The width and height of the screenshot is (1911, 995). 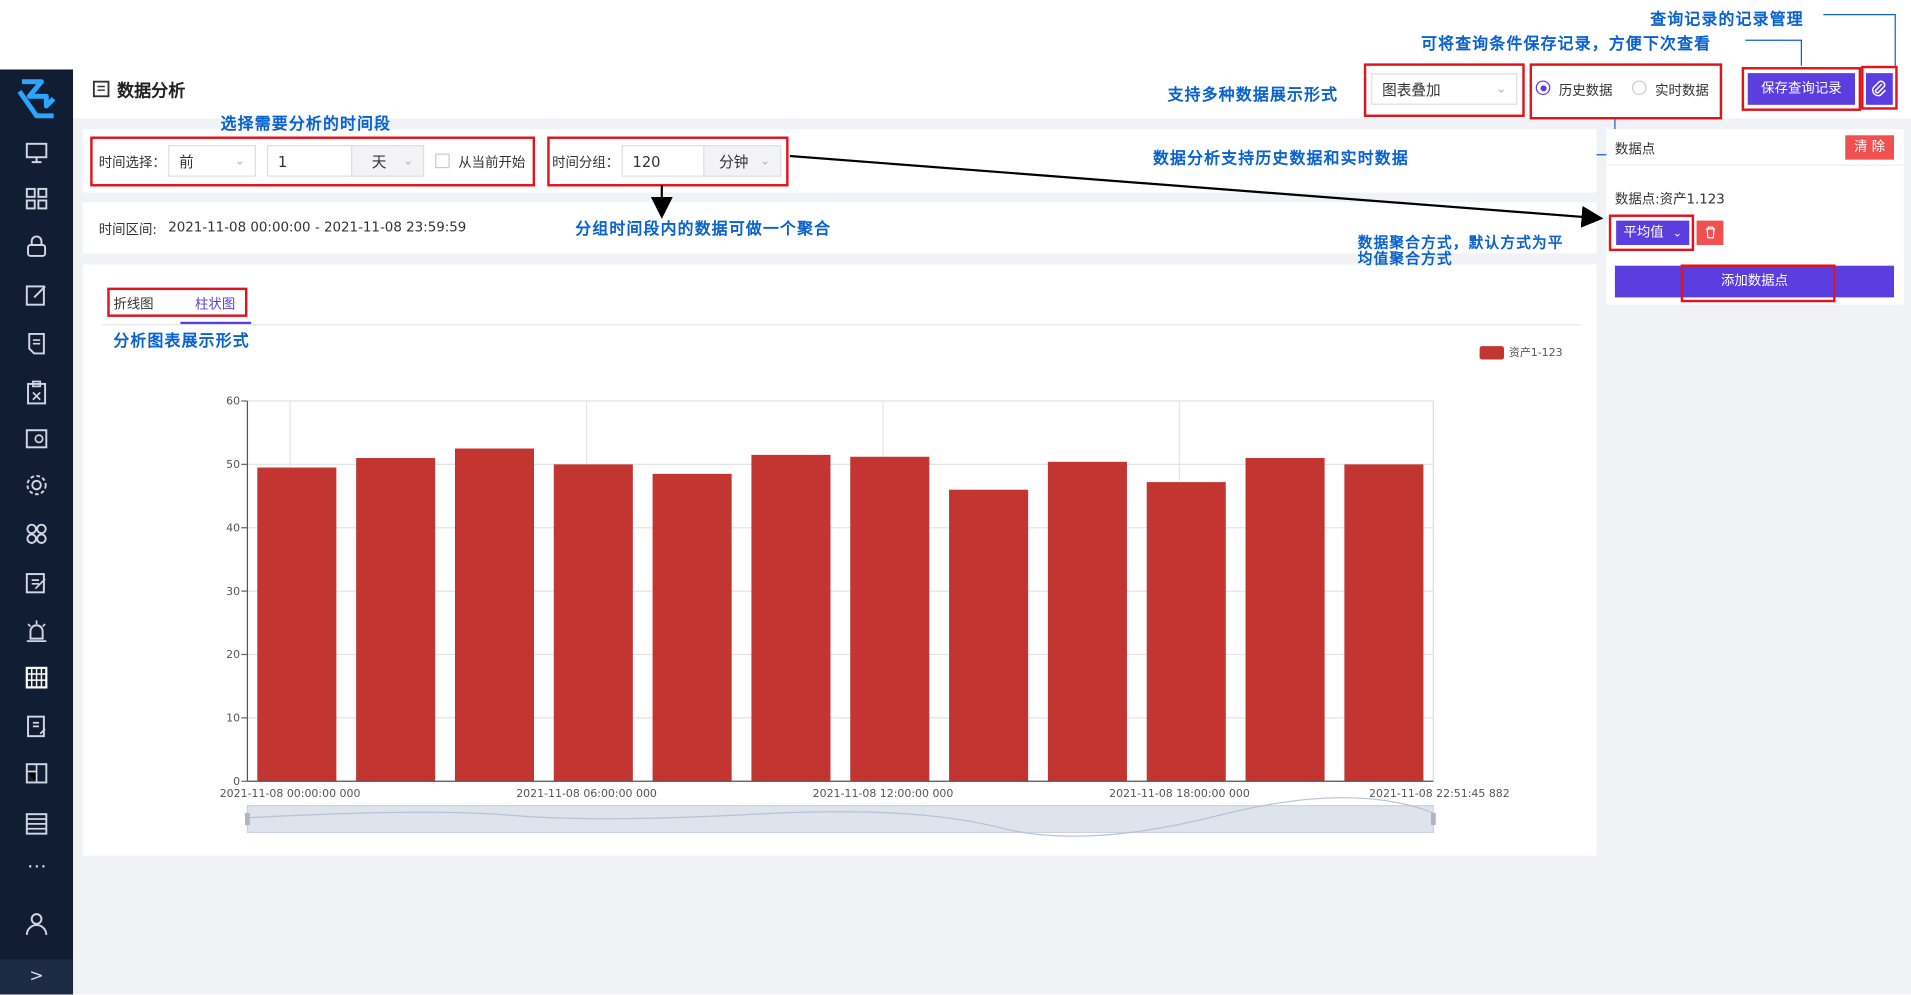 I want to click on annotation-arrows, so click(x=1127, y=191).